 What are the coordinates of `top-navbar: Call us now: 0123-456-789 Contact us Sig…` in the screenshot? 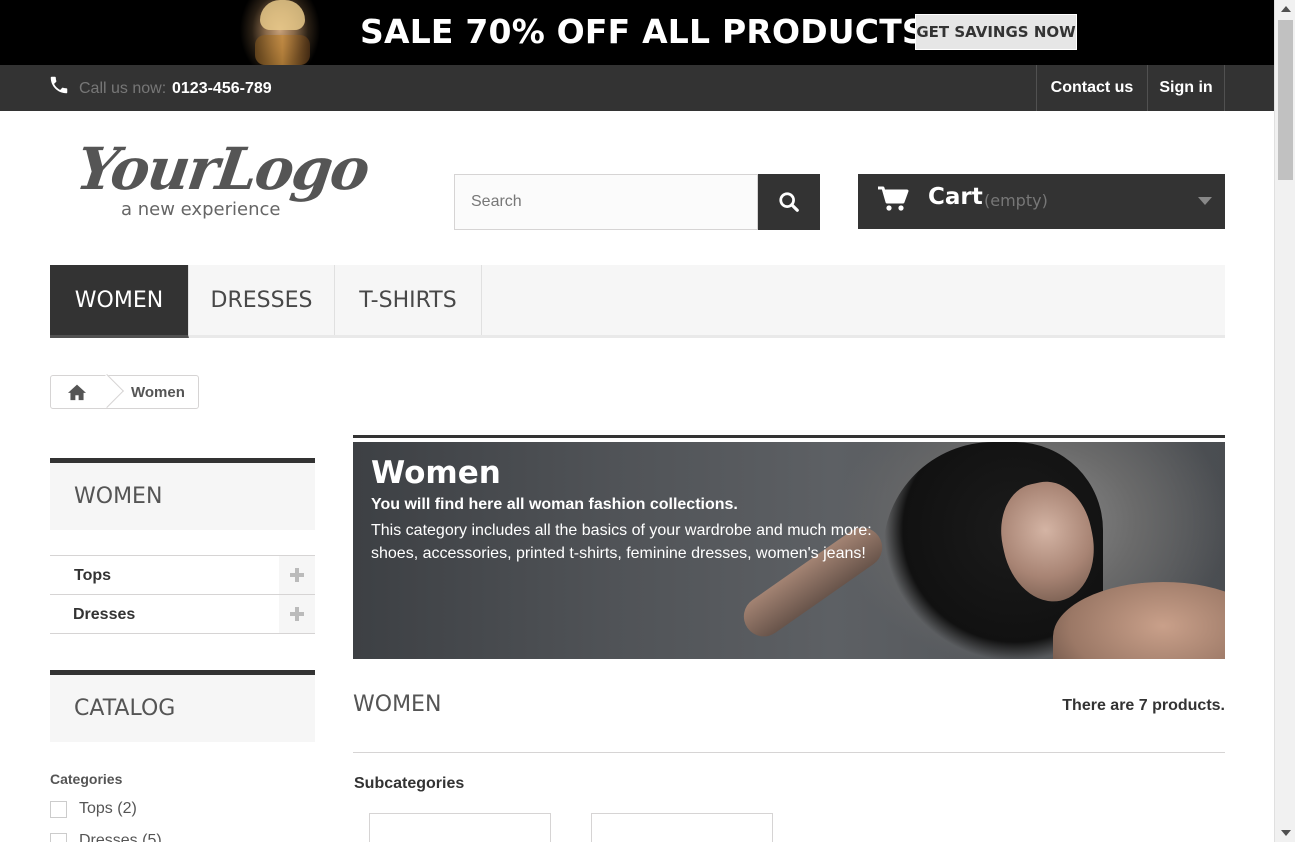 It's located at (637, 88).